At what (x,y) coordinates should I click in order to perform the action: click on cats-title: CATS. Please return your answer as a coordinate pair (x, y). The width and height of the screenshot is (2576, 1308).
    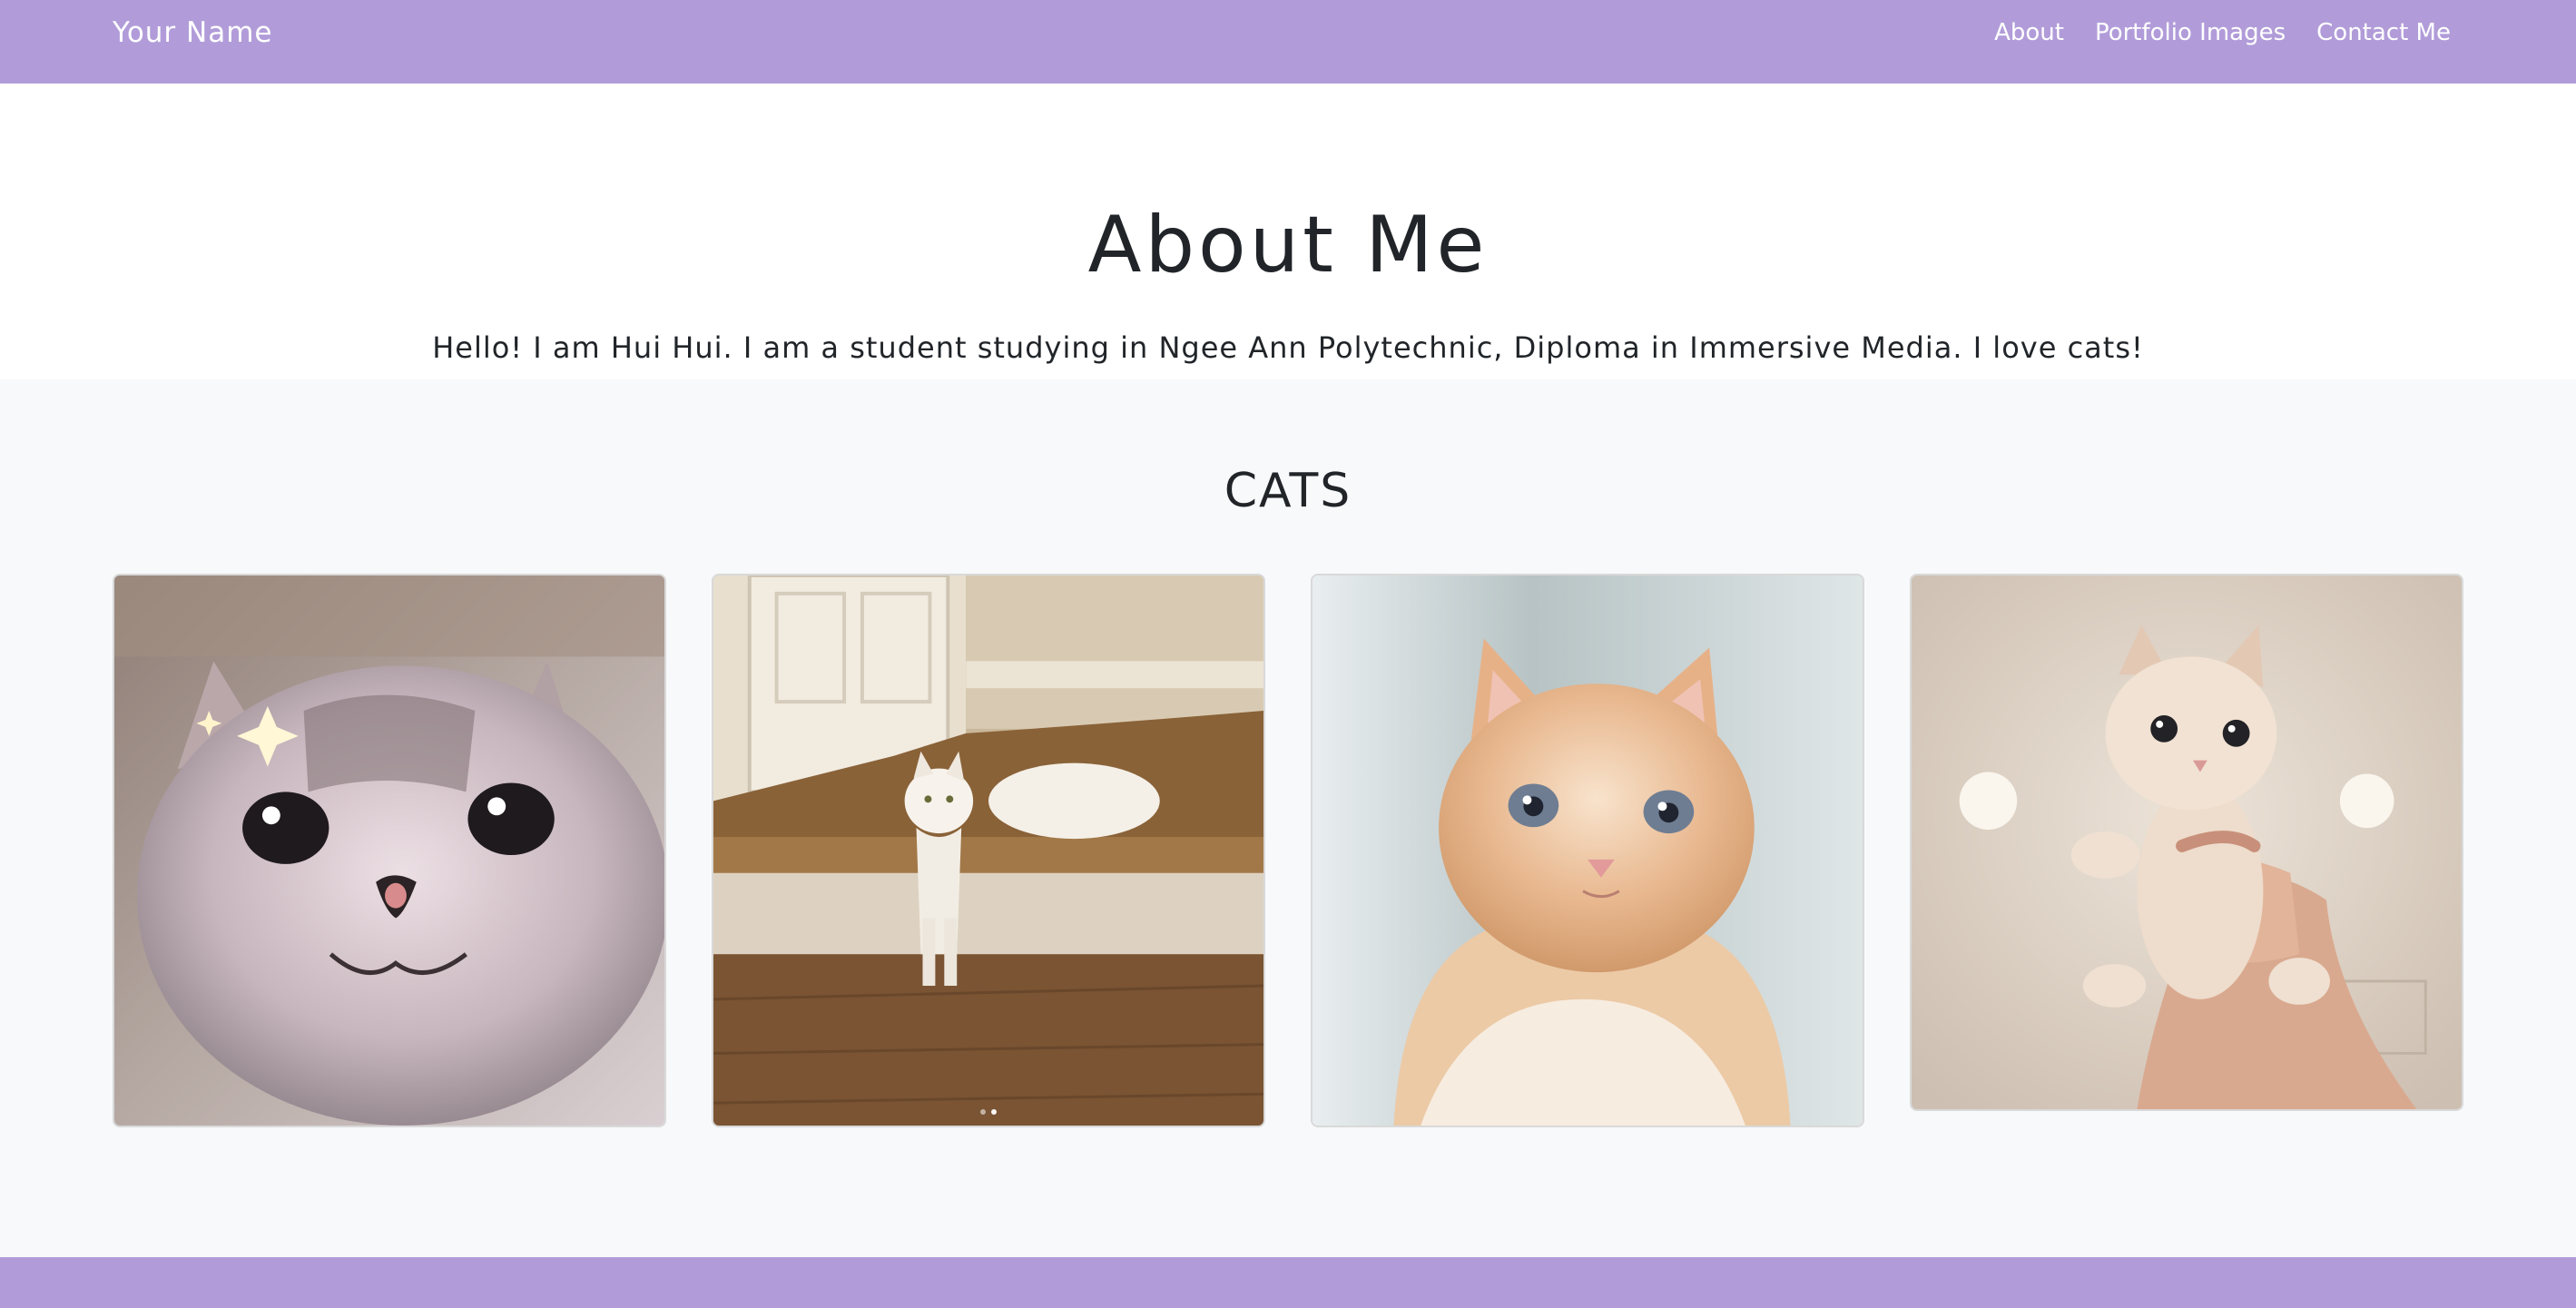
    Looking at the image, I should click on (1288, 491).